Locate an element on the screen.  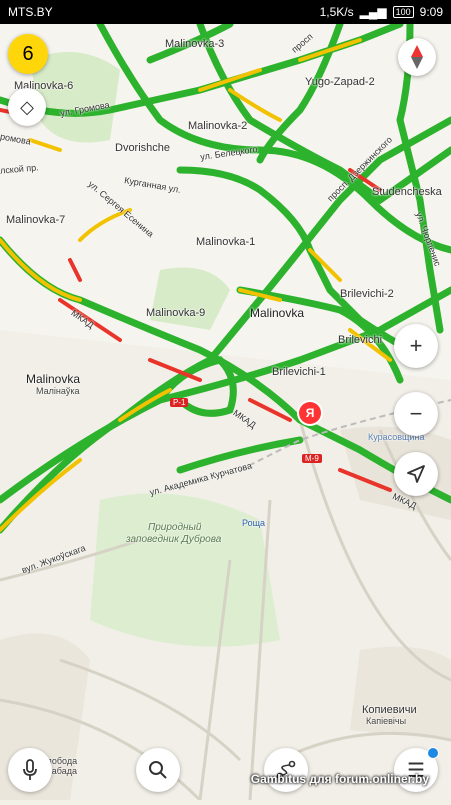
pin-label: Я is located at coordinates (310, 413).